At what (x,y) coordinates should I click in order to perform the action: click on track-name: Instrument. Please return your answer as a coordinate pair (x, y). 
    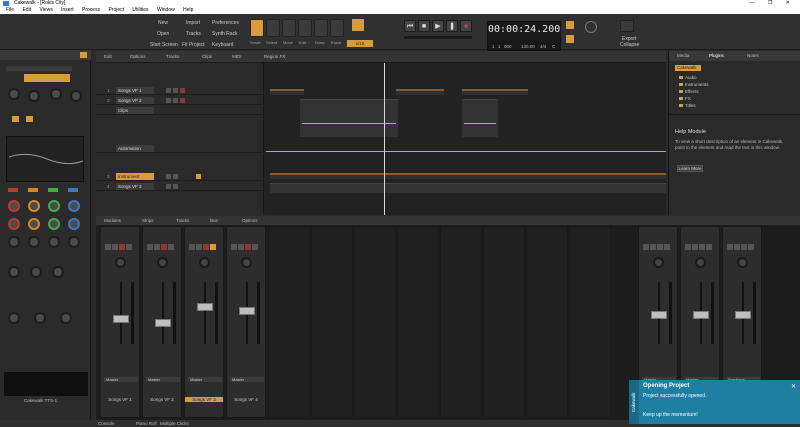
    Looking at the image, I should click on (135, 176).